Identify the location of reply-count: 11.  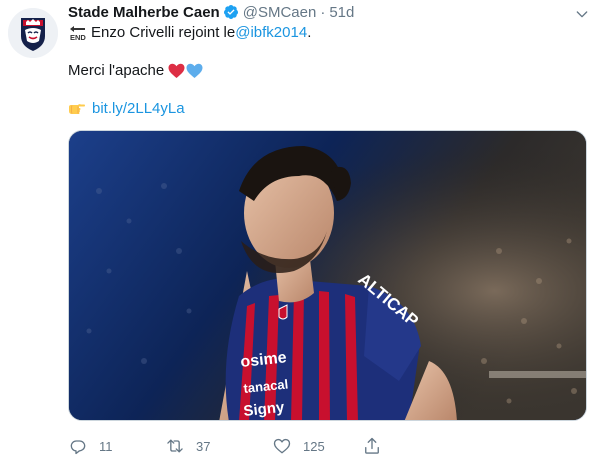
(106, 446).